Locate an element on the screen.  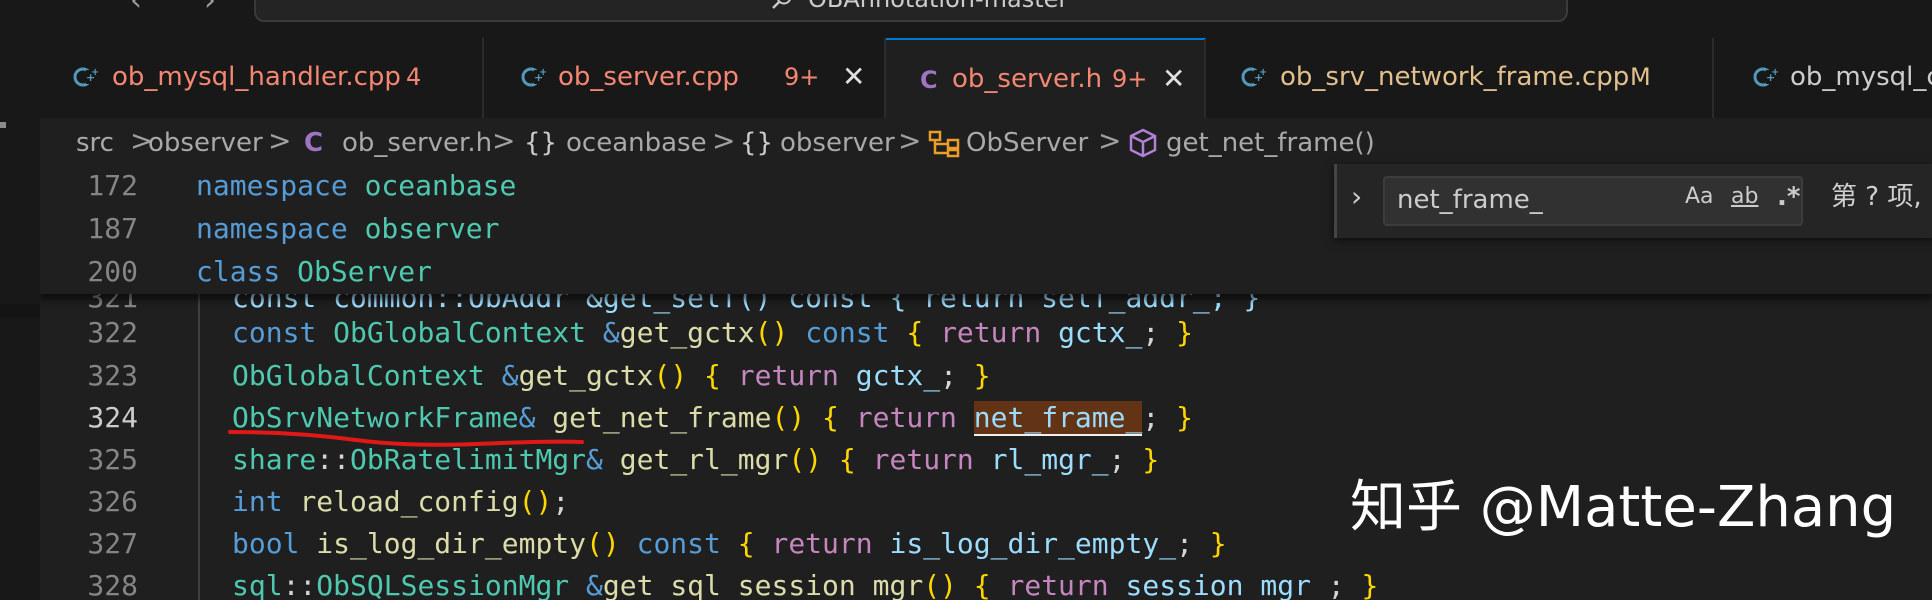
breadcrumb-item-oceanbase: oceanbase is located at coordinates (636, 143).